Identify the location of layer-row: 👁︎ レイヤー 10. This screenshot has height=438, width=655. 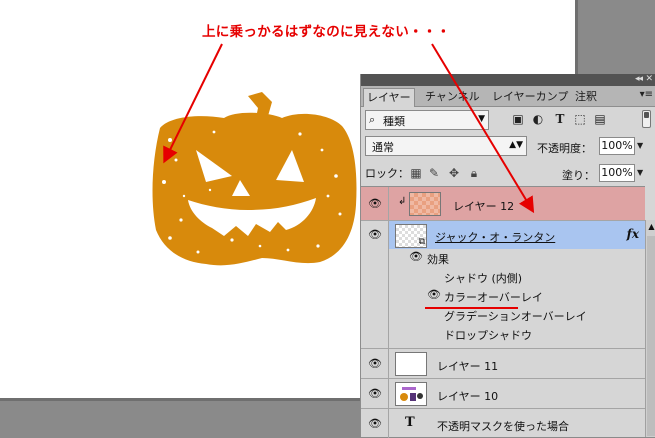
(503, 394).